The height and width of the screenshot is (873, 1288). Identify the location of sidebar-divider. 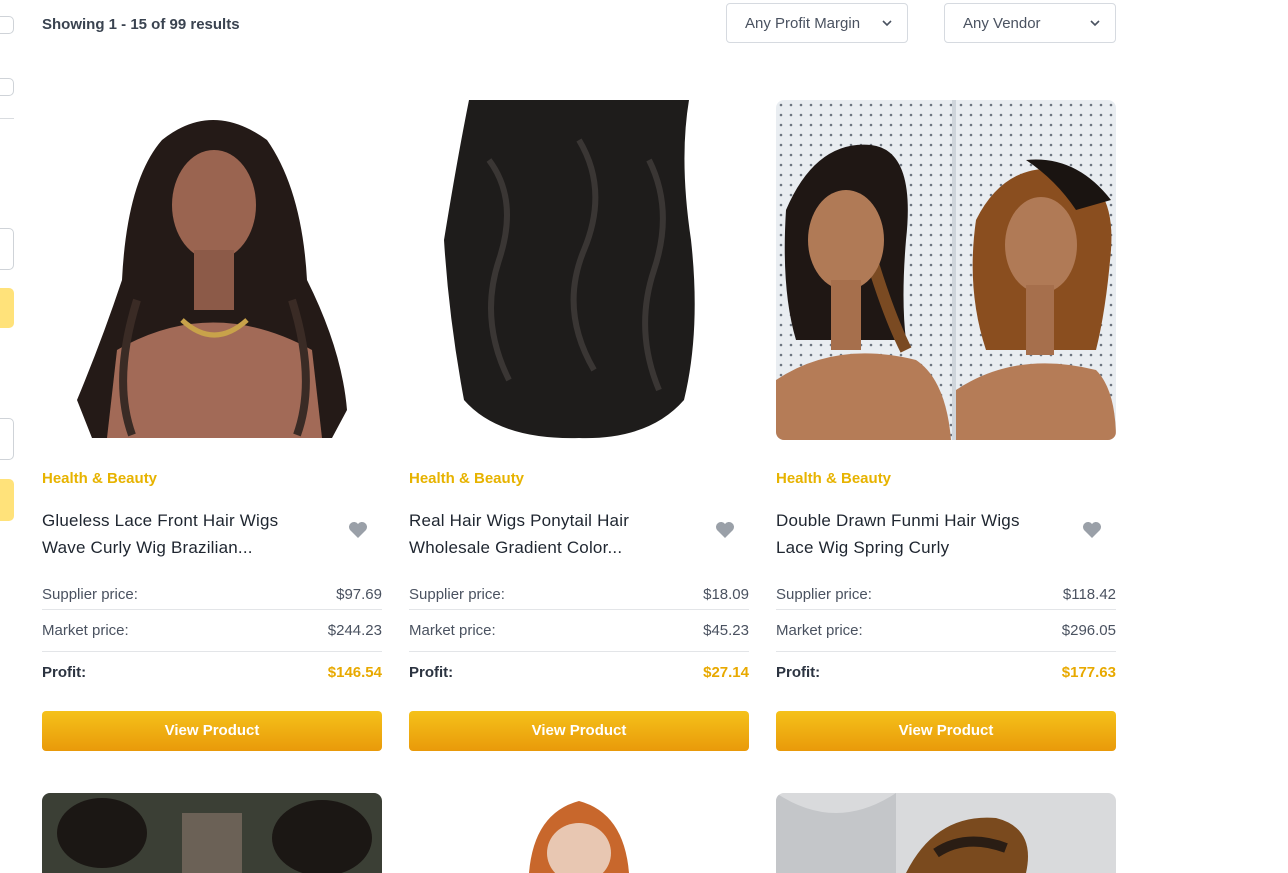
(7, 118).